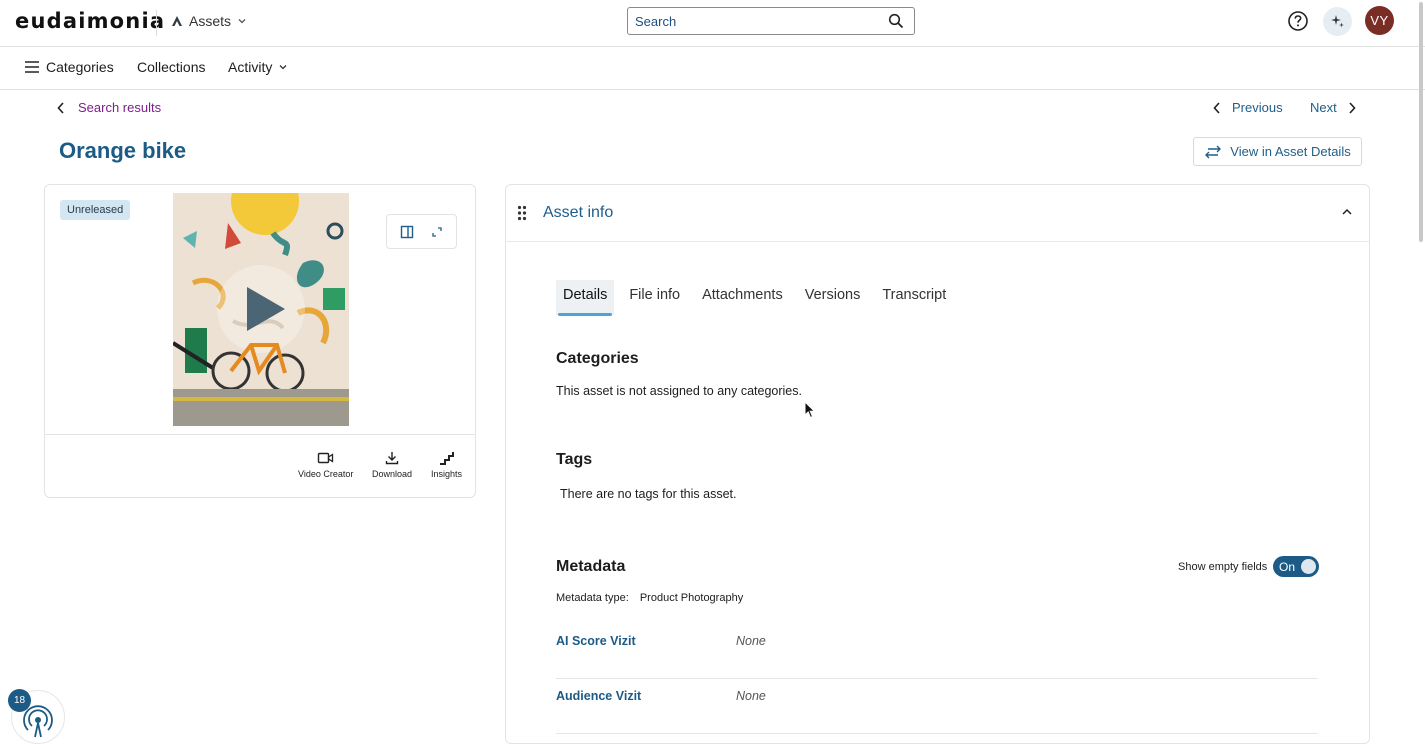  Describe the element at coordinates (177, 21) in the screenshot. I see `app-logo-icon` at that location.